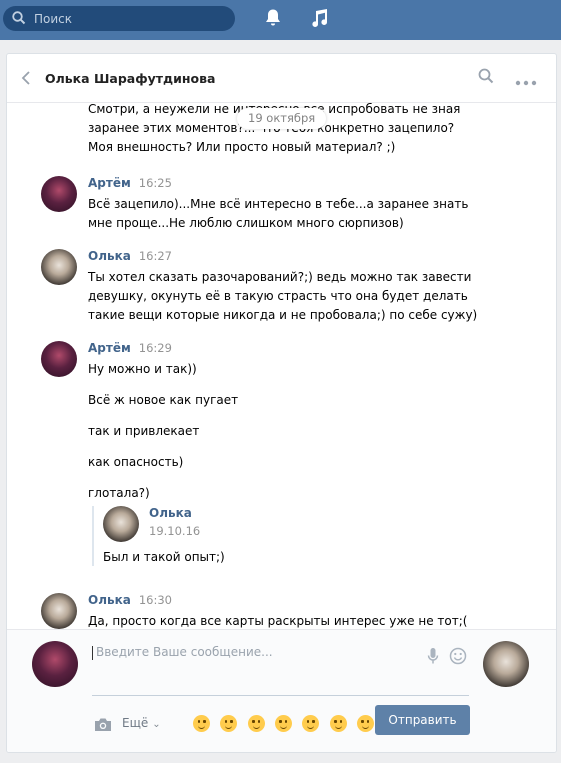  I want to click on message-line: глотала?), so click(119, 493).